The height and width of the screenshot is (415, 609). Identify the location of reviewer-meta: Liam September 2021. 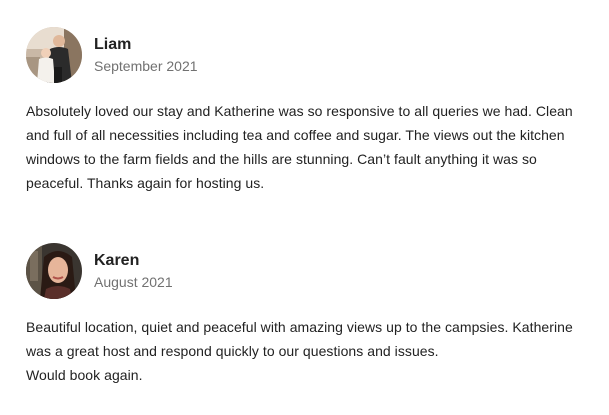
(146, 55).